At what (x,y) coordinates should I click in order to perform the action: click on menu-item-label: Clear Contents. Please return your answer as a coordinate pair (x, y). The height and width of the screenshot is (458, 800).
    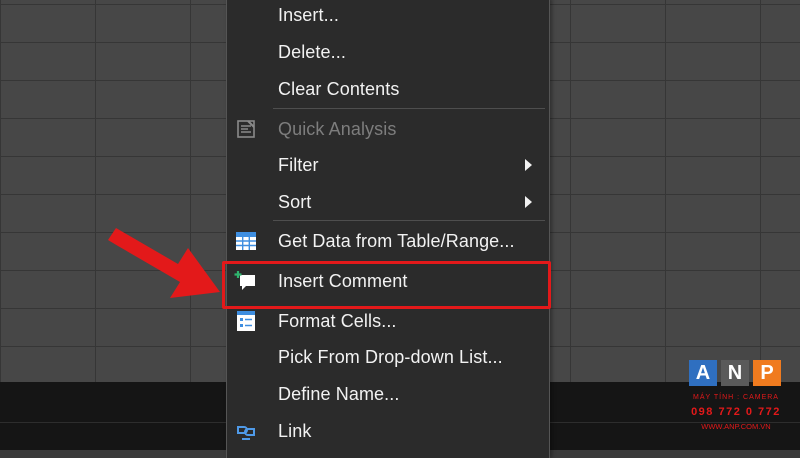
    Looking at the image, I should click on (339, 89).